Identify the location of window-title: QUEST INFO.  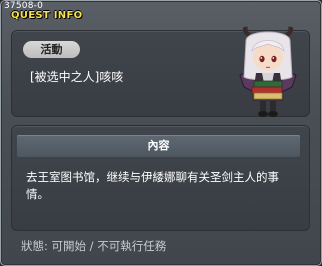
(47, 15).